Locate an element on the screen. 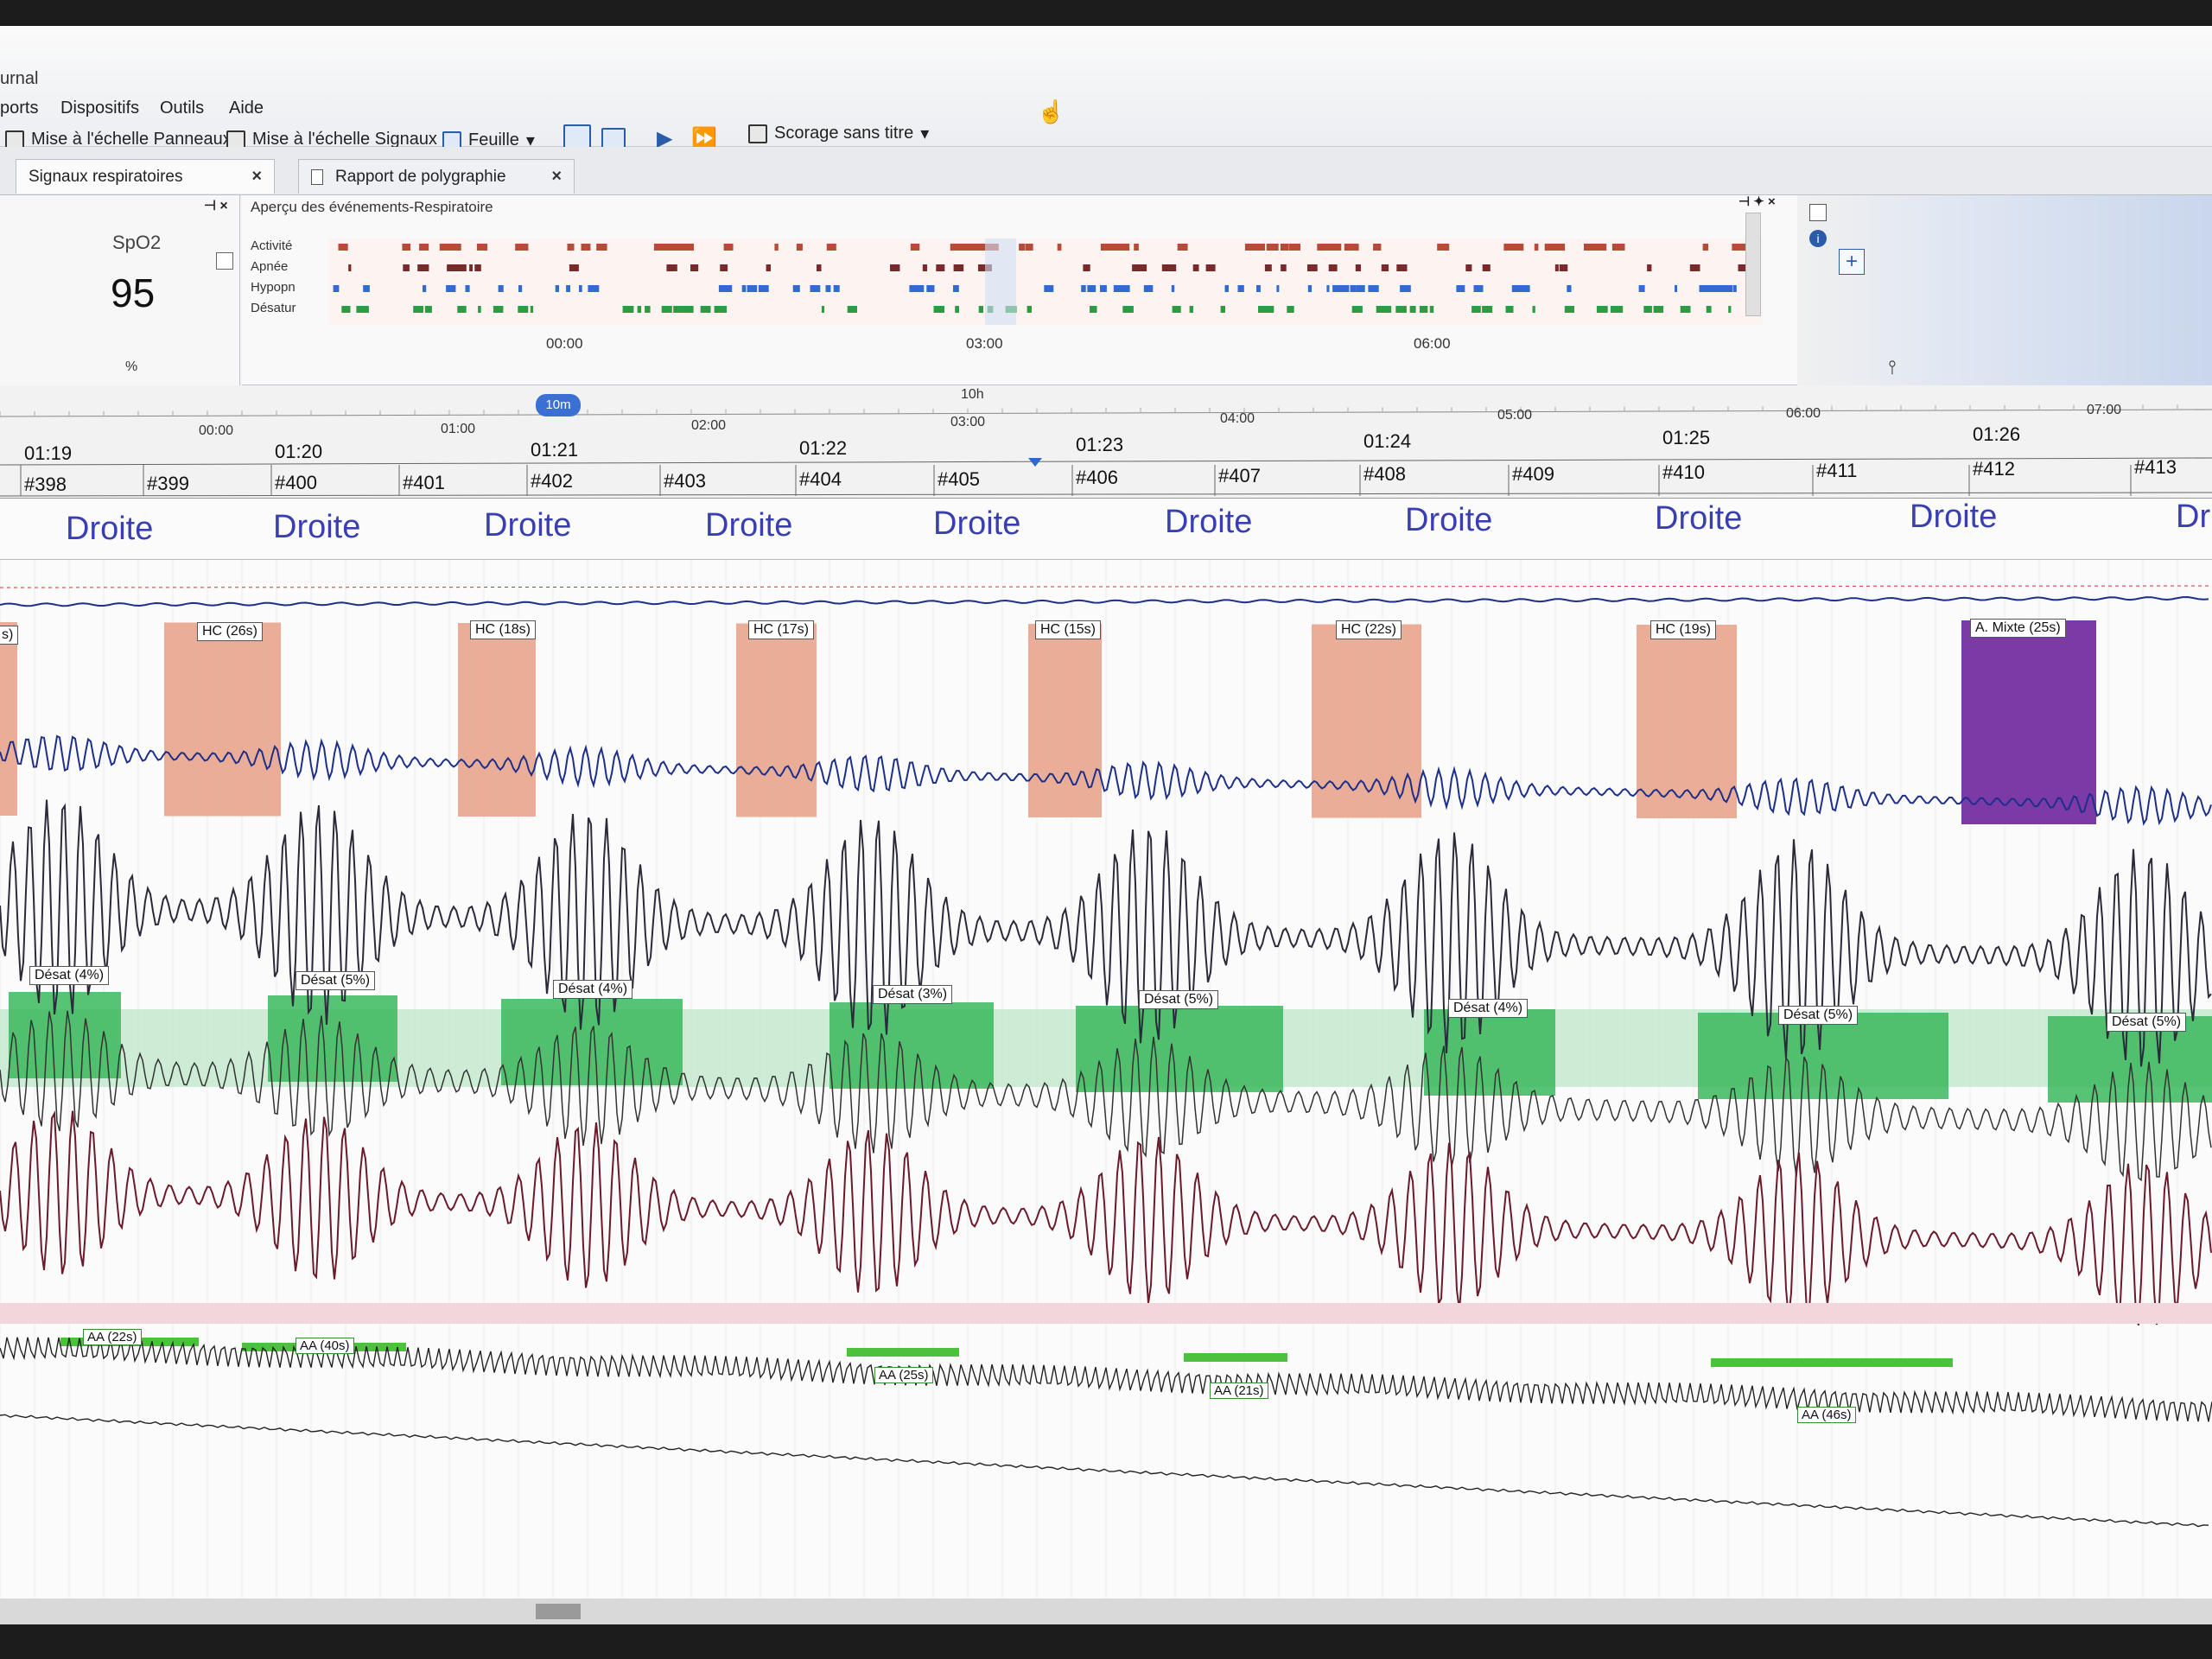 Image resolution: width=2212 pixels, height=1659 pixels. mixed-apnea-event-label: A. Mixte (25s) is located at coordinates (2018, 628).